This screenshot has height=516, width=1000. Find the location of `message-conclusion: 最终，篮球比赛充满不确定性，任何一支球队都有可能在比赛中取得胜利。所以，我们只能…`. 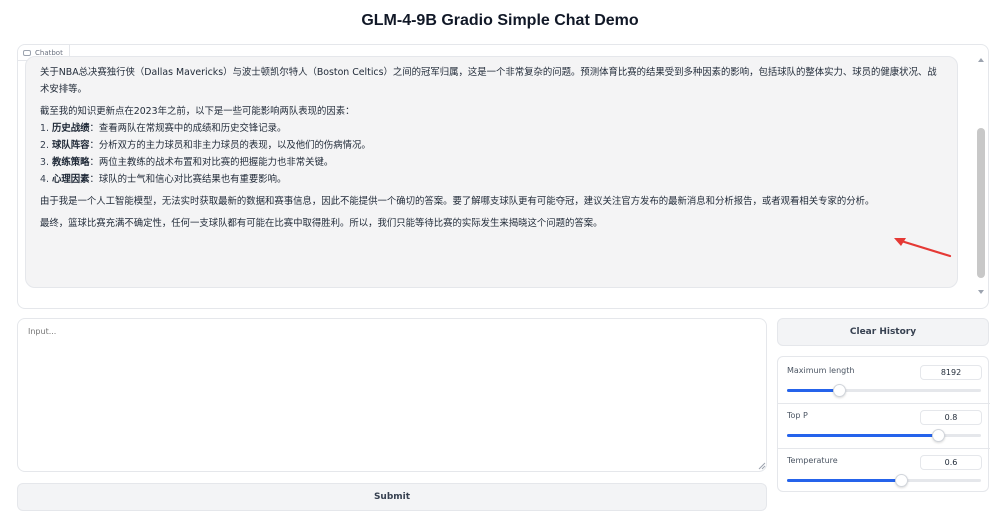

message-conclusion: 最终，篮球比赛充满不确定性，任何一支球队都有可能在比赛中取得胜利。所以，我们只能… is located at coordinates (321, 223).